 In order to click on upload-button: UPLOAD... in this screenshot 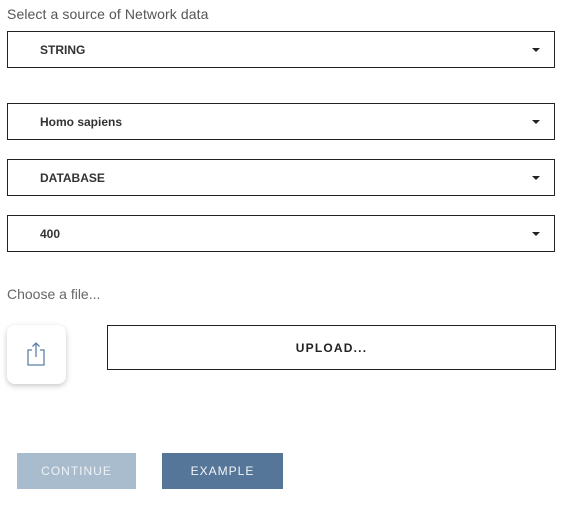, I will do `click(331, 347)`.